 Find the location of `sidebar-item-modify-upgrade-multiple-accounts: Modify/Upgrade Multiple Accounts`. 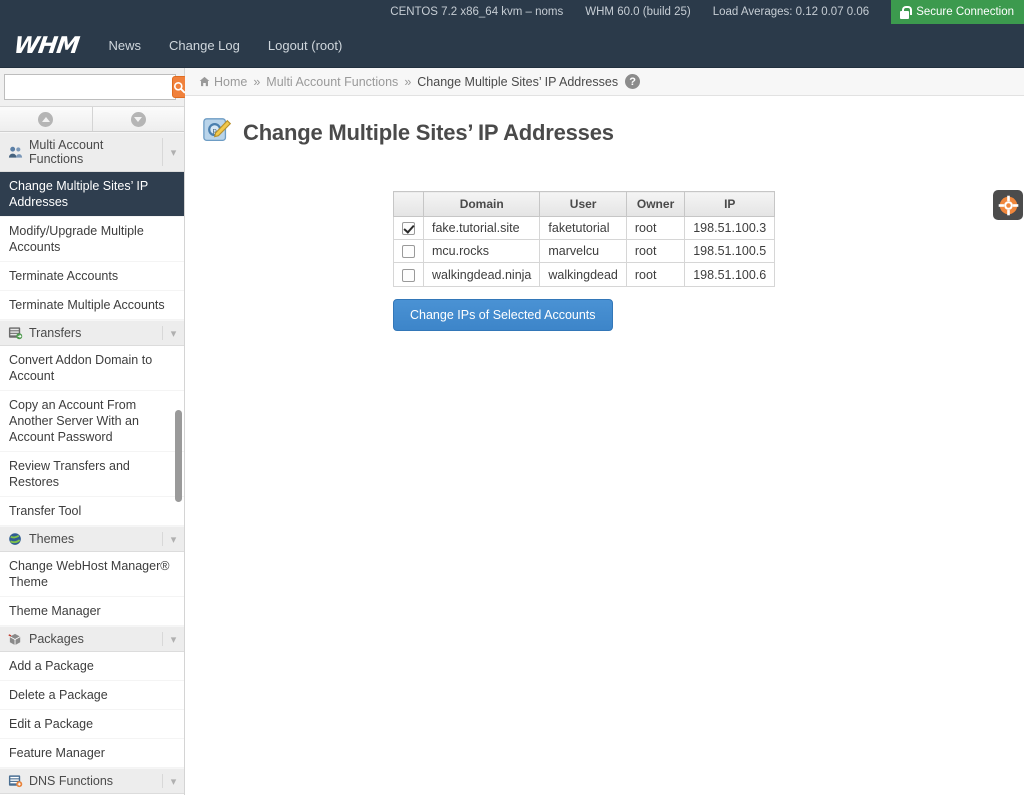

sidebar-item-modify-upgrade-multiple-accounts: Modify/Upgrade Multiple Accounts is located at coordinates (92, 239).